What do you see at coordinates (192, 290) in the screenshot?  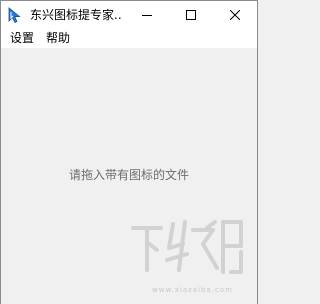 I see `watermark-url: www.xiazaiba.com` at bounding box center [192, 290].